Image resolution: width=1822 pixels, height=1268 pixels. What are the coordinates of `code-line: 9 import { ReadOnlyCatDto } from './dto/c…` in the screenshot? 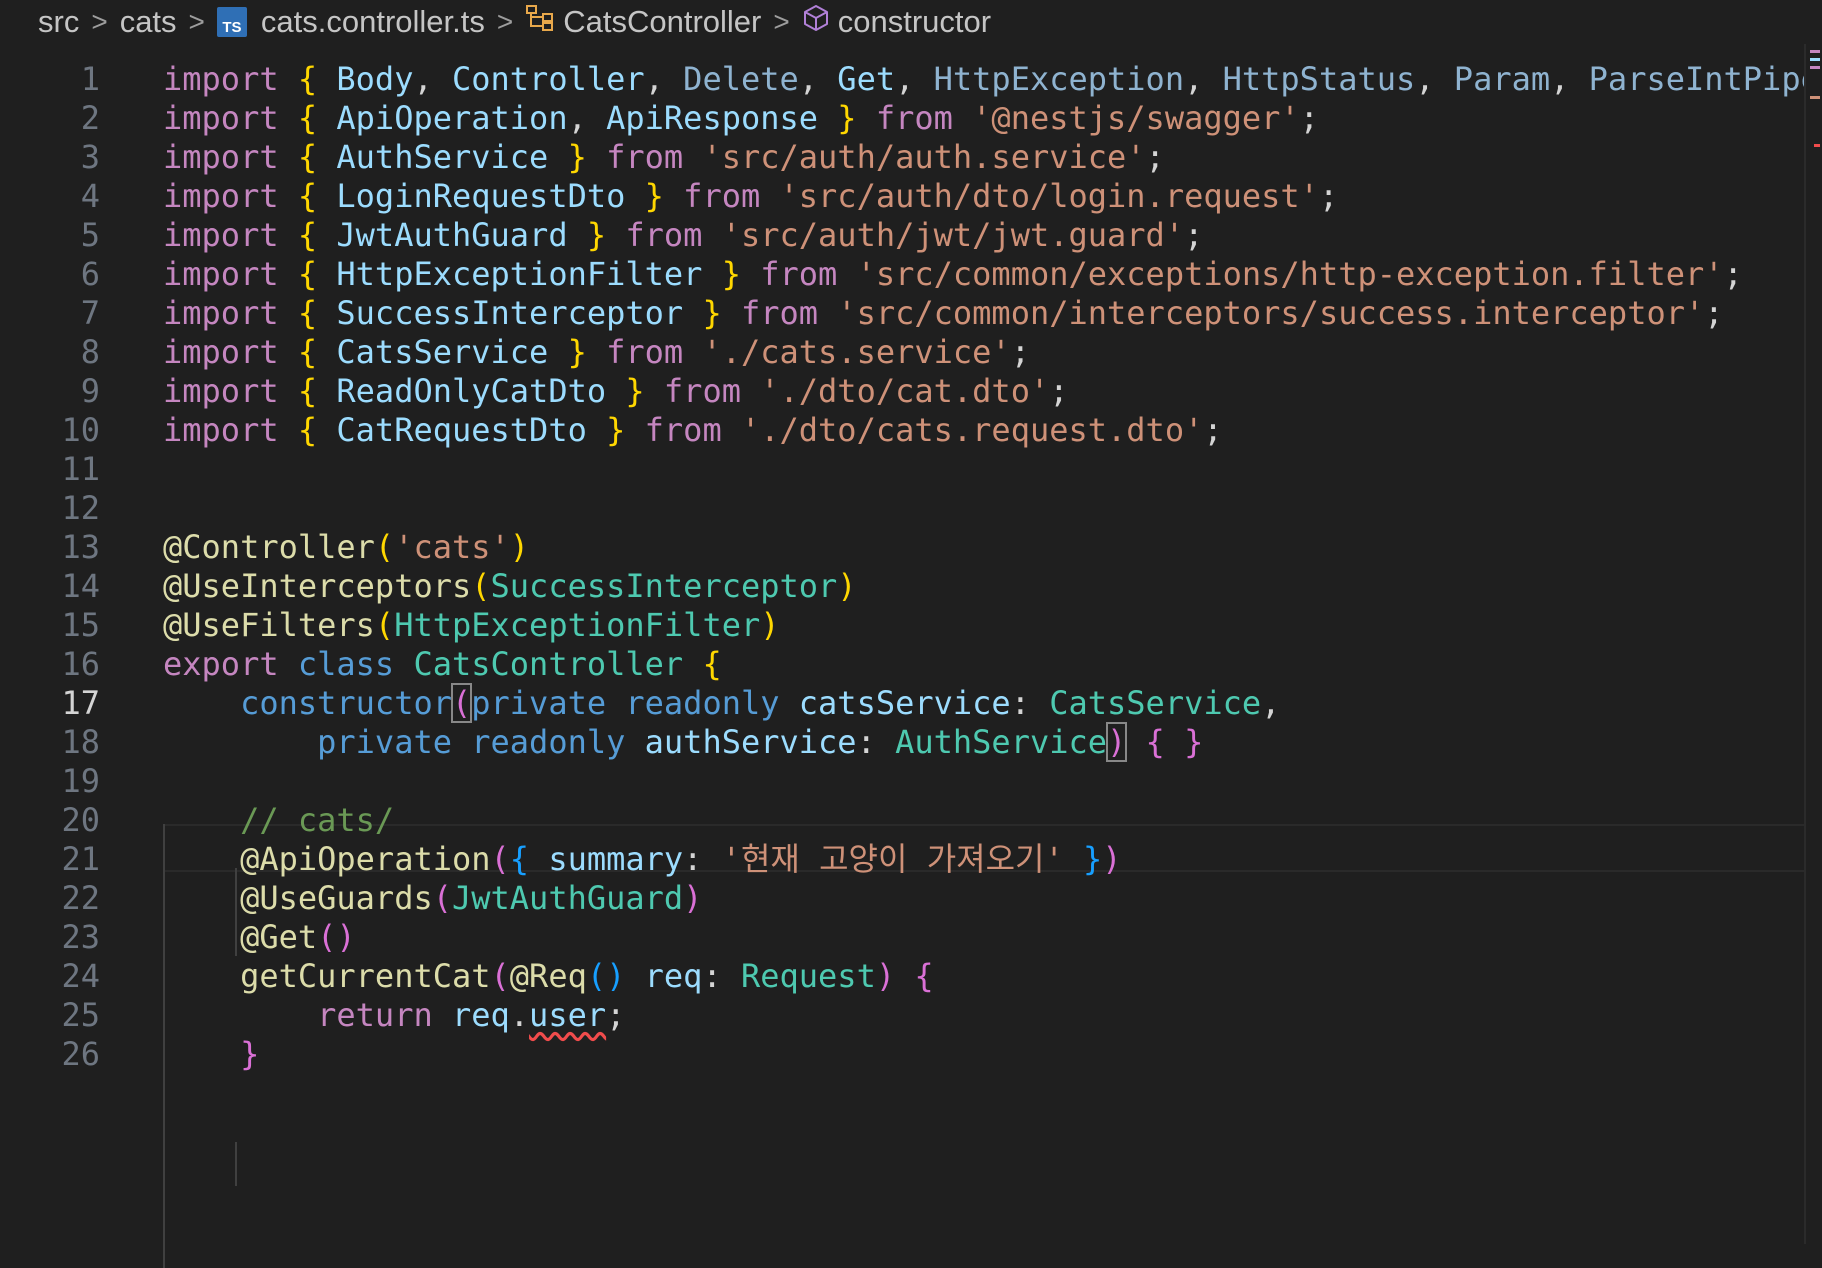 It's located at (903, 391).